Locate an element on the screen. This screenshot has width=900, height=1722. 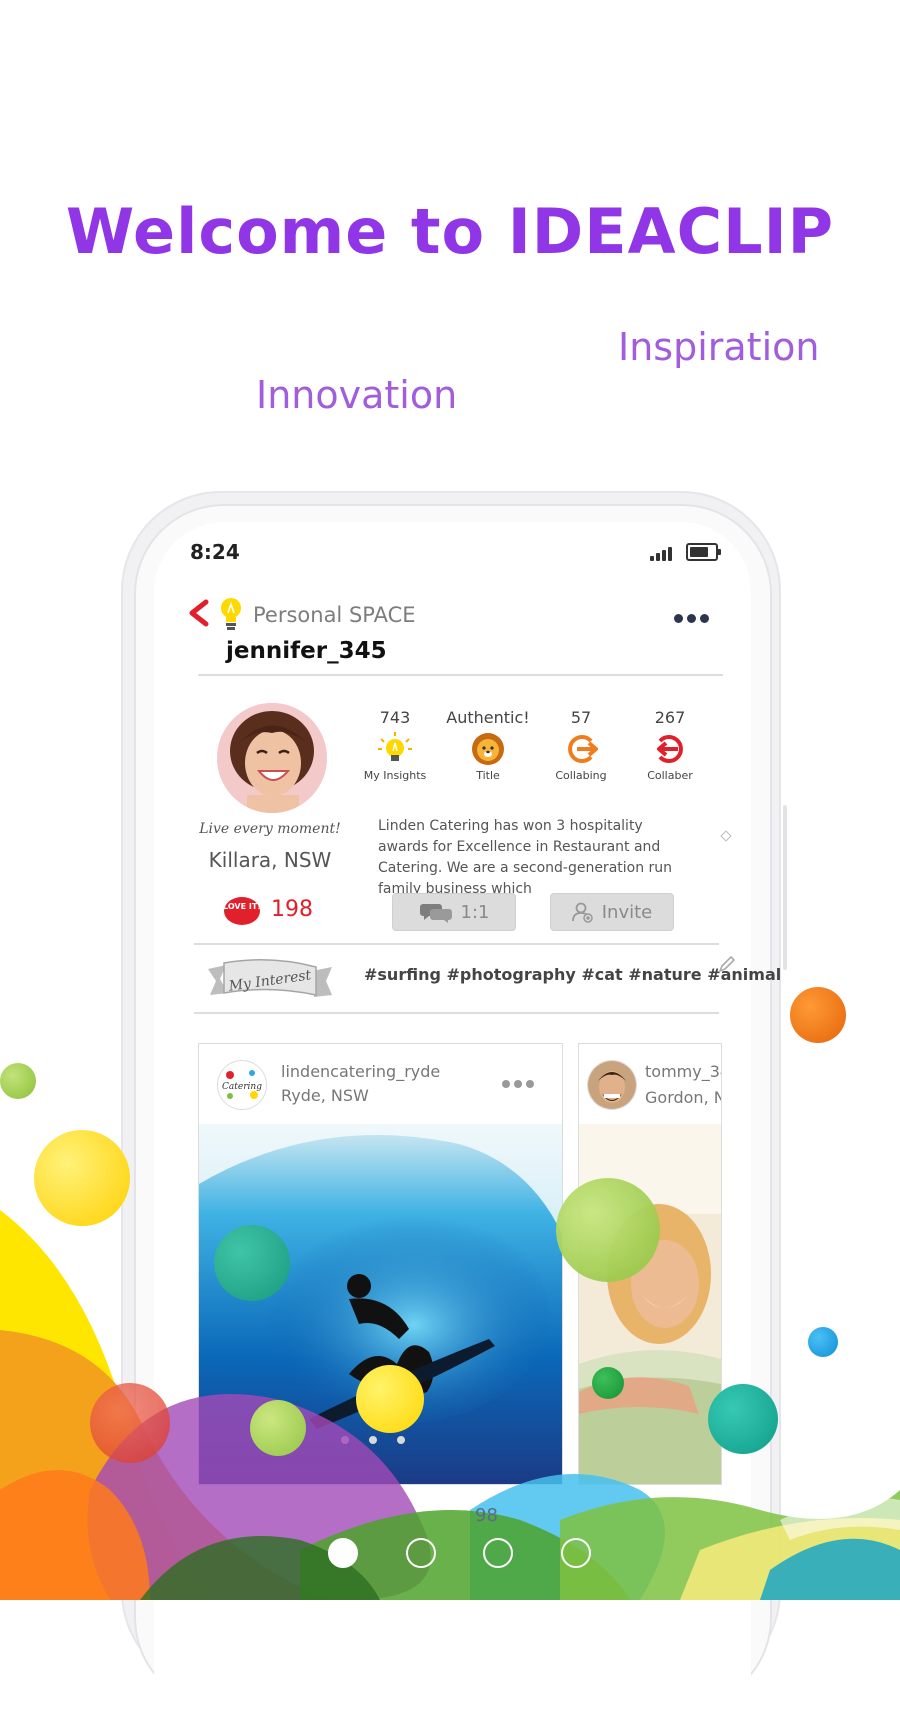
card-avatar-text: Catering is located at coordinates (242, 1087).